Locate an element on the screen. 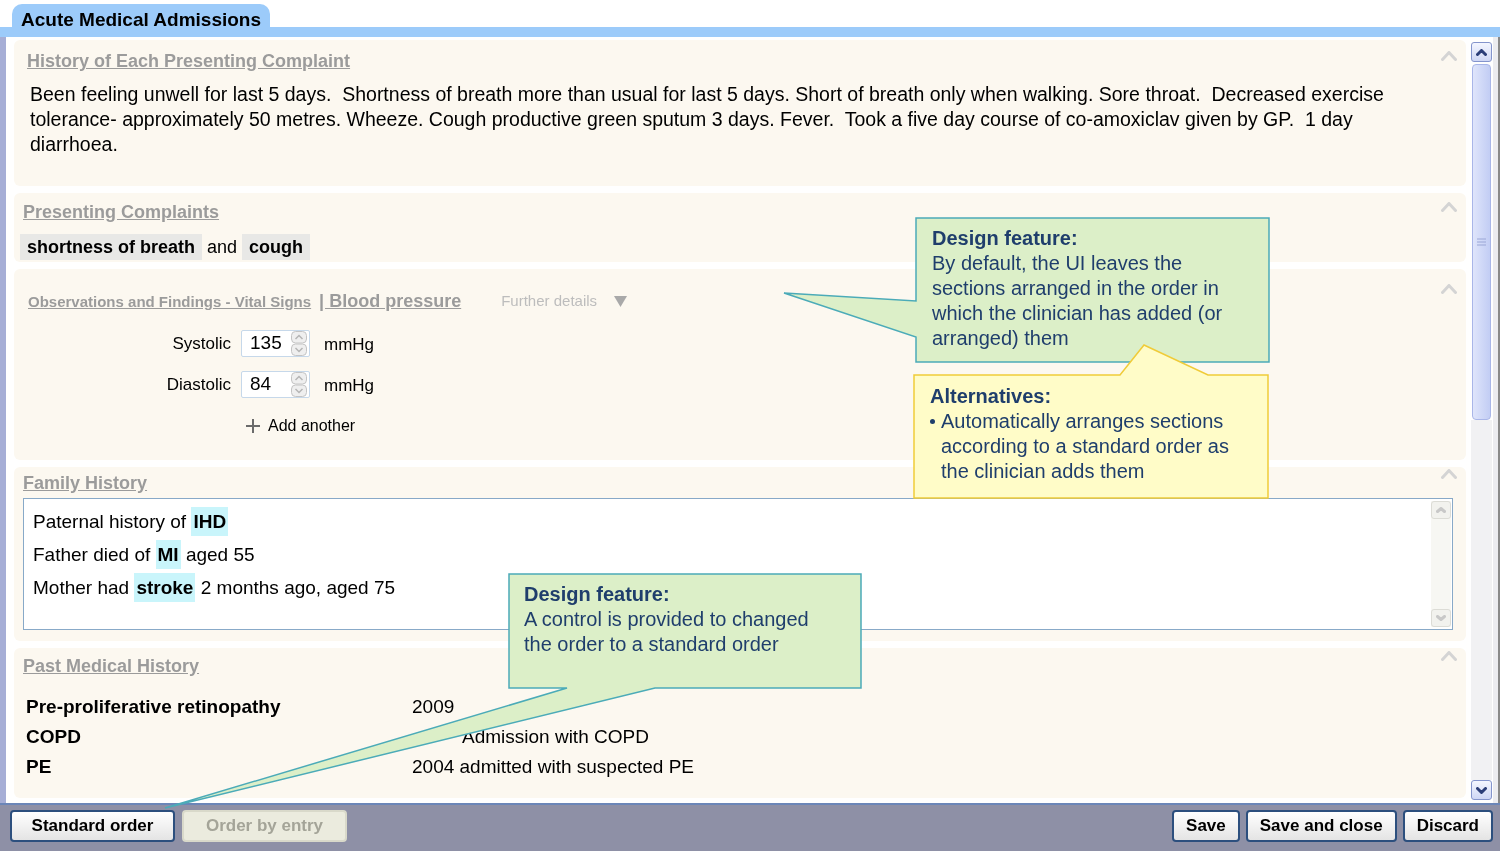 The height and width of the screenshot is (851, 1500). field-label: Diastolic is located at coordinates (198, 384).